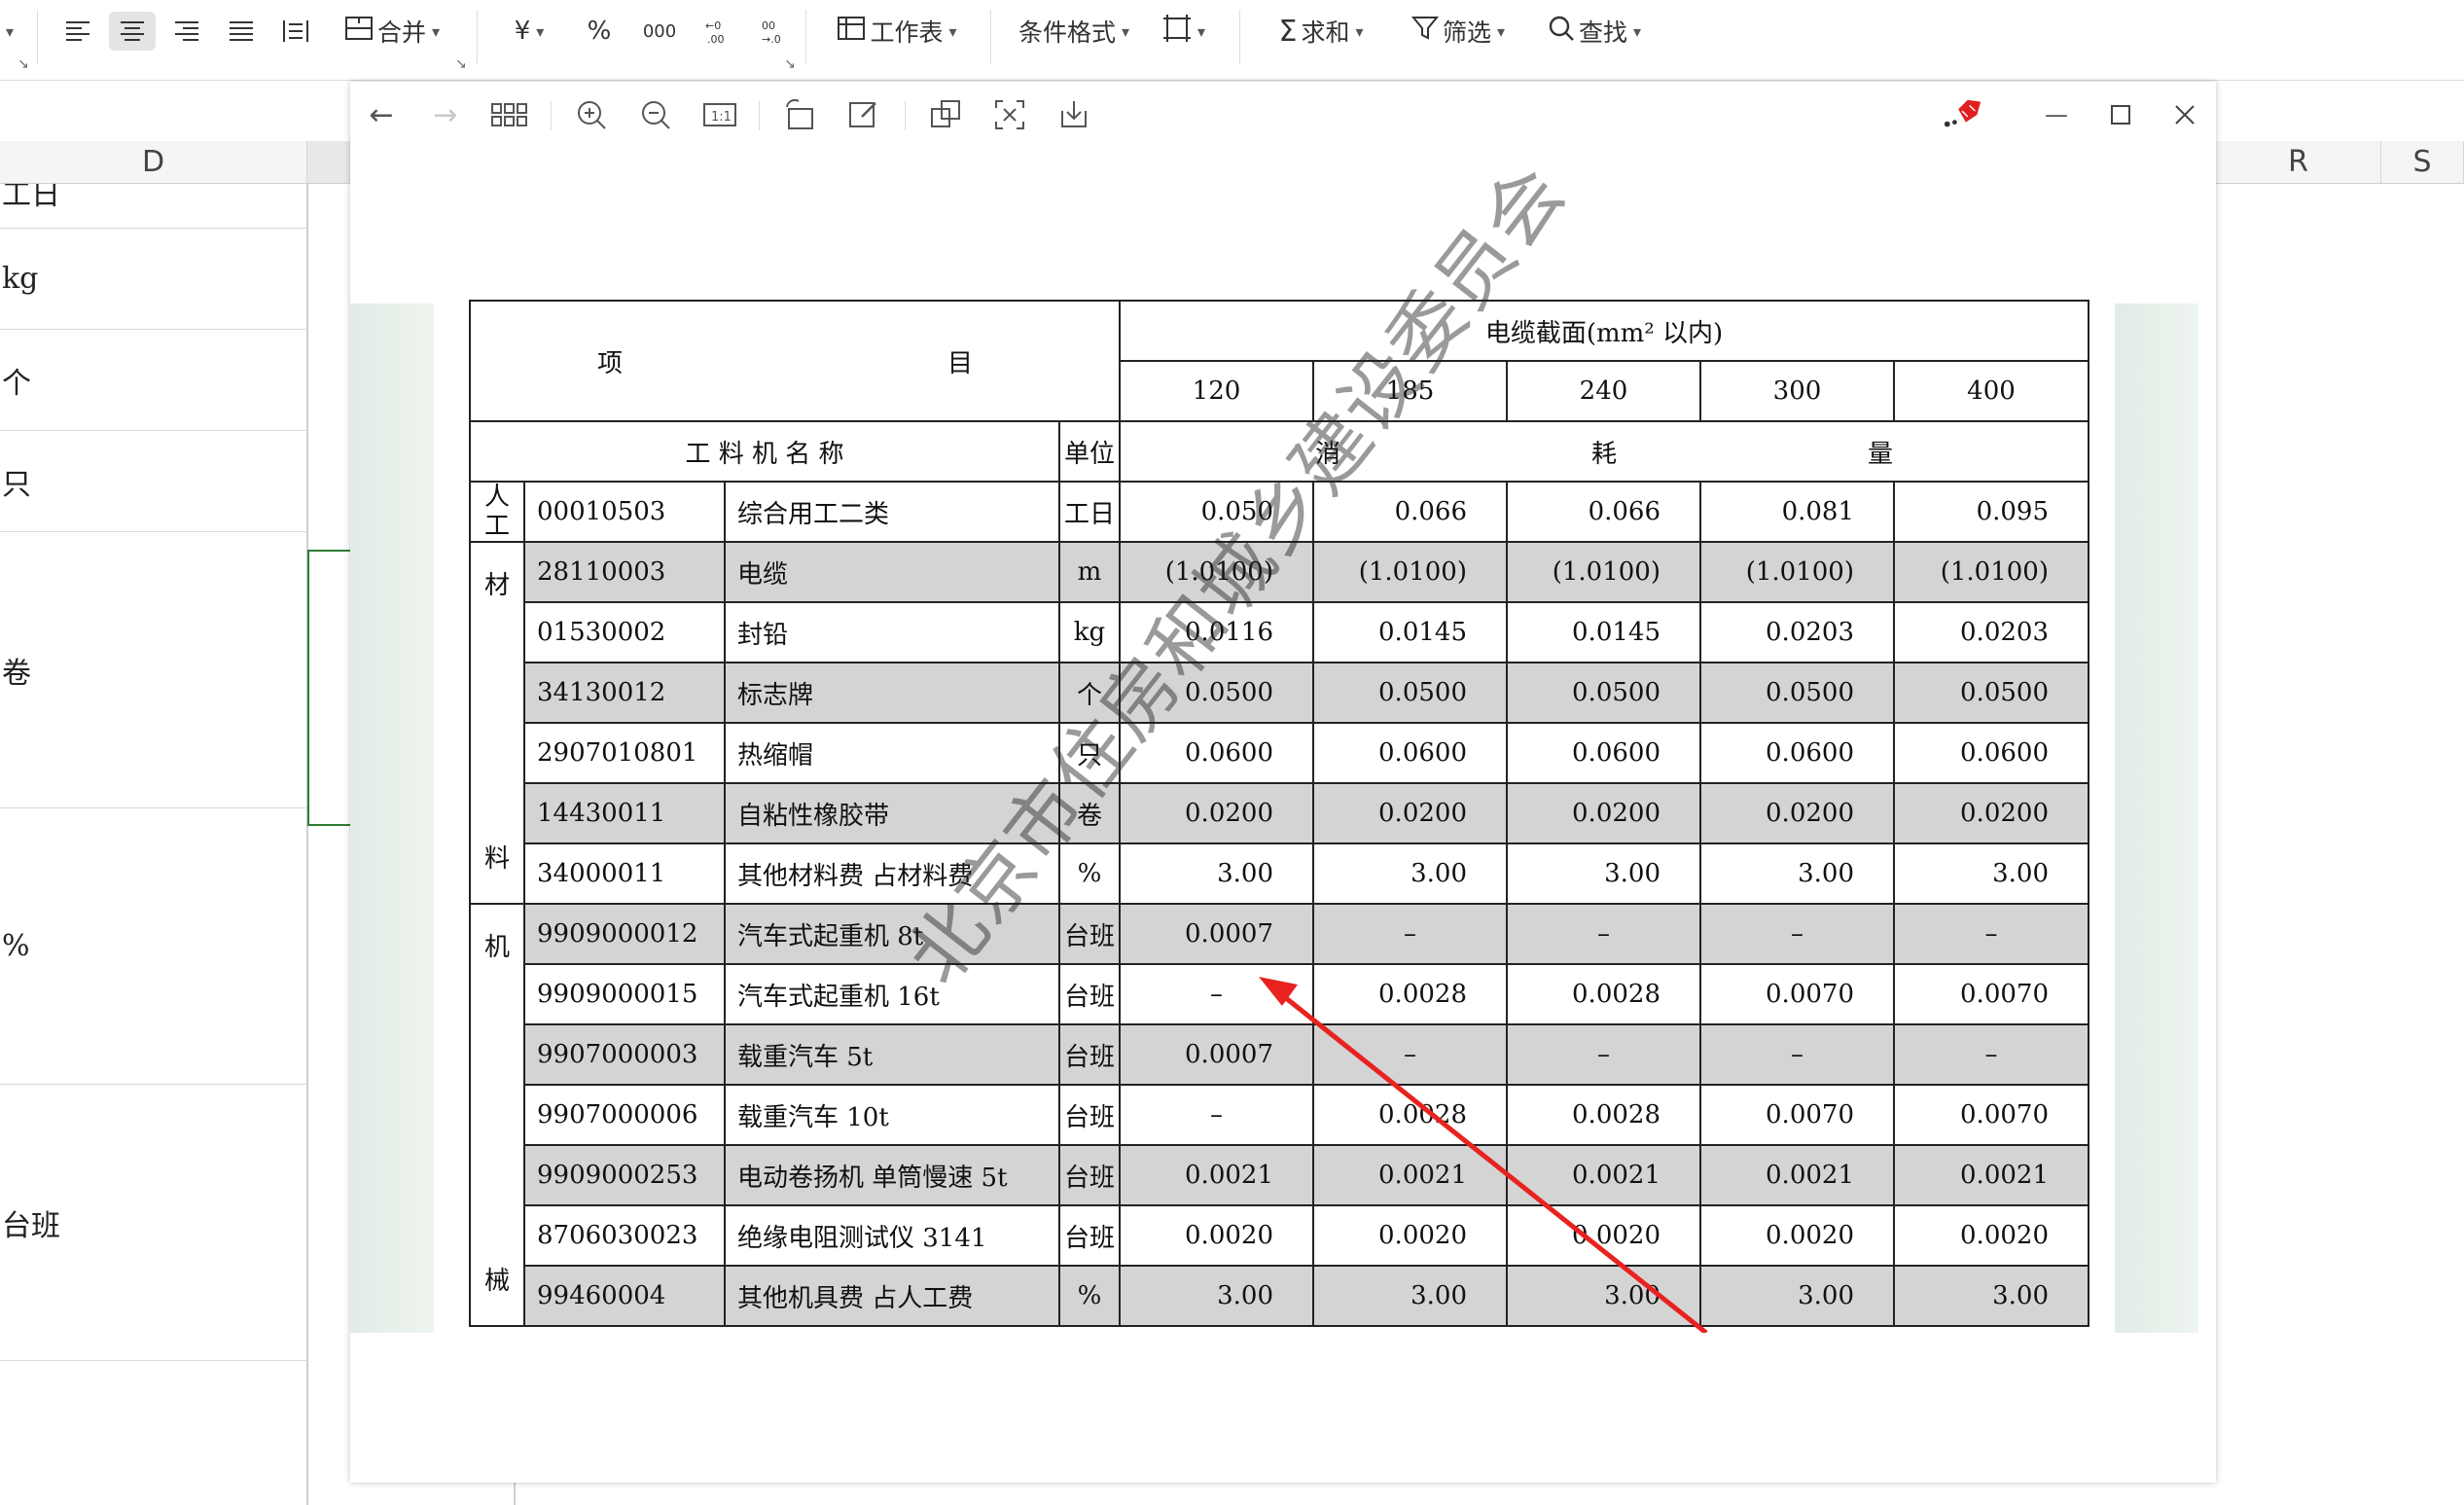 Image resolution: width=2464 pixels, height=1505 pixels. What do you see at coordinates (1425, 32) in the screenshot?
I see `filter-icon` at bounding box center [1425, 32].